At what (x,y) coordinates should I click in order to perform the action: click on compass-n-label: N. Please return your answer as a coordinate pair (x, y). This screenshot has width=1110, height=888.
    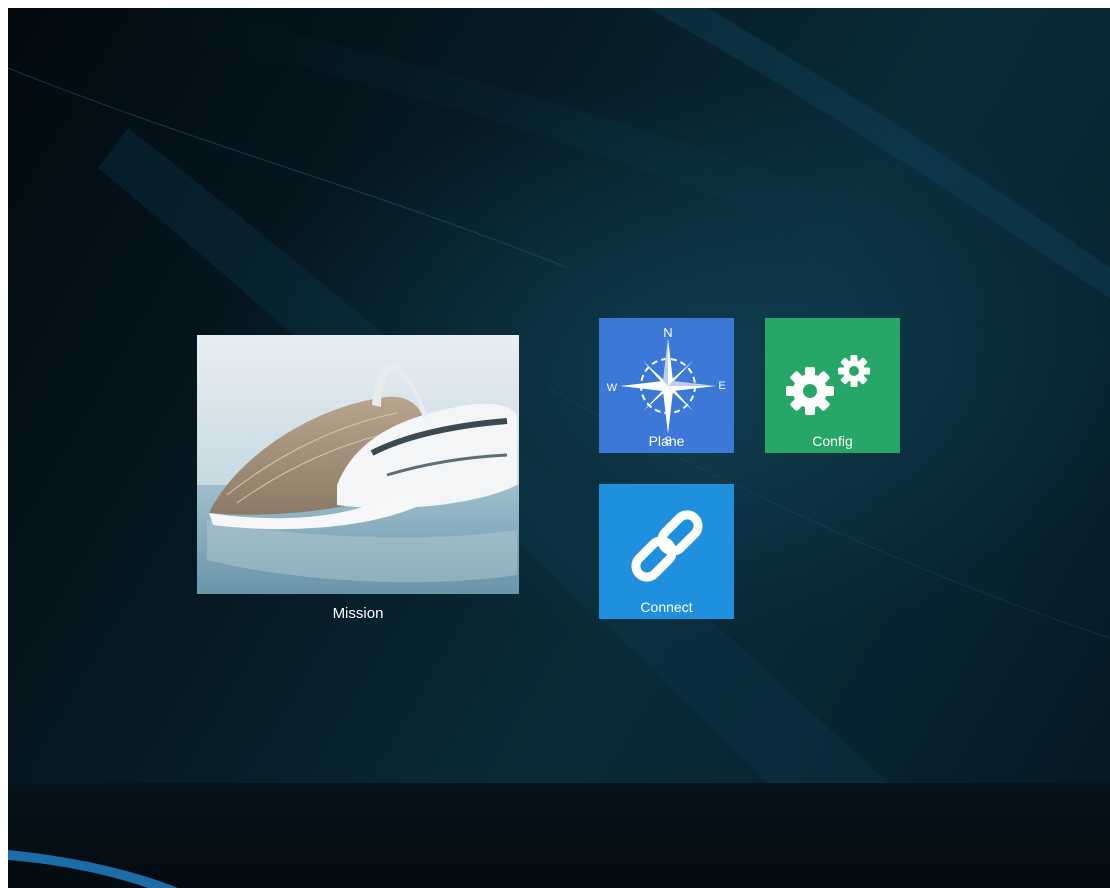
    Looking at the image, I should click on (667, 332).